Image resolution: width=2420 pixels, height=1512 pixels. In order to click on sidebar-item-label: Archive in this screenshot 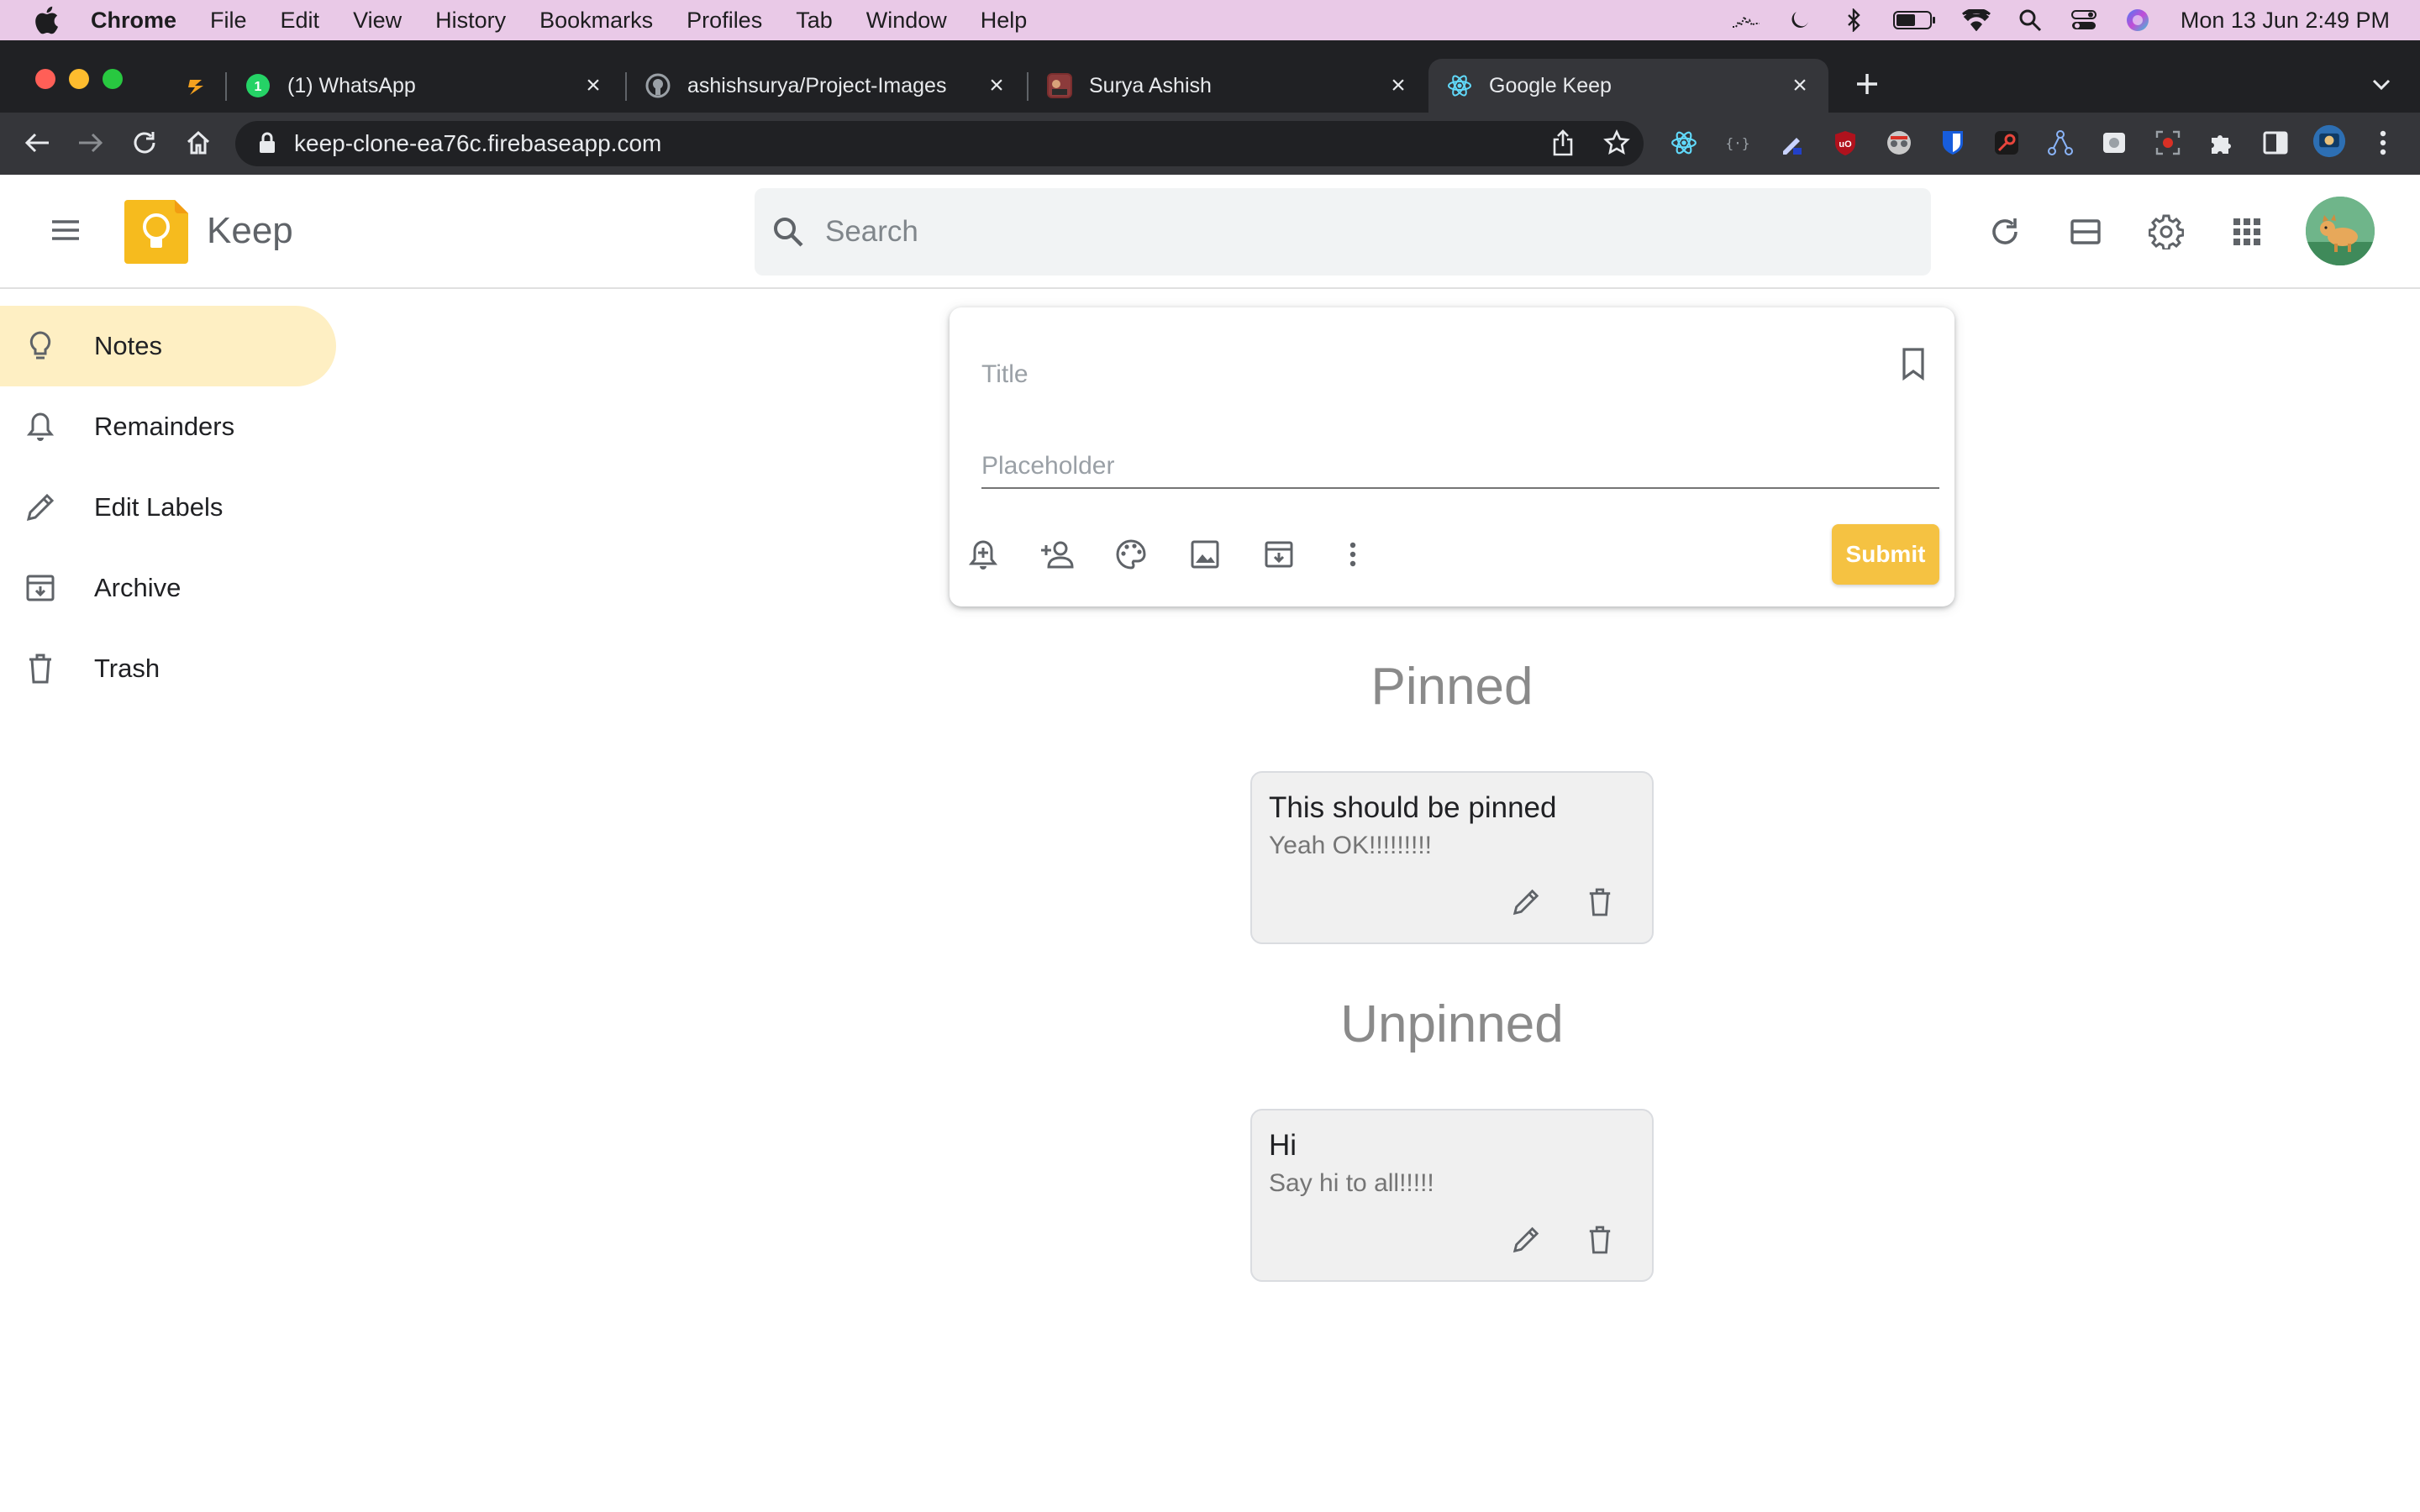, I will do `click(138, 587)`.